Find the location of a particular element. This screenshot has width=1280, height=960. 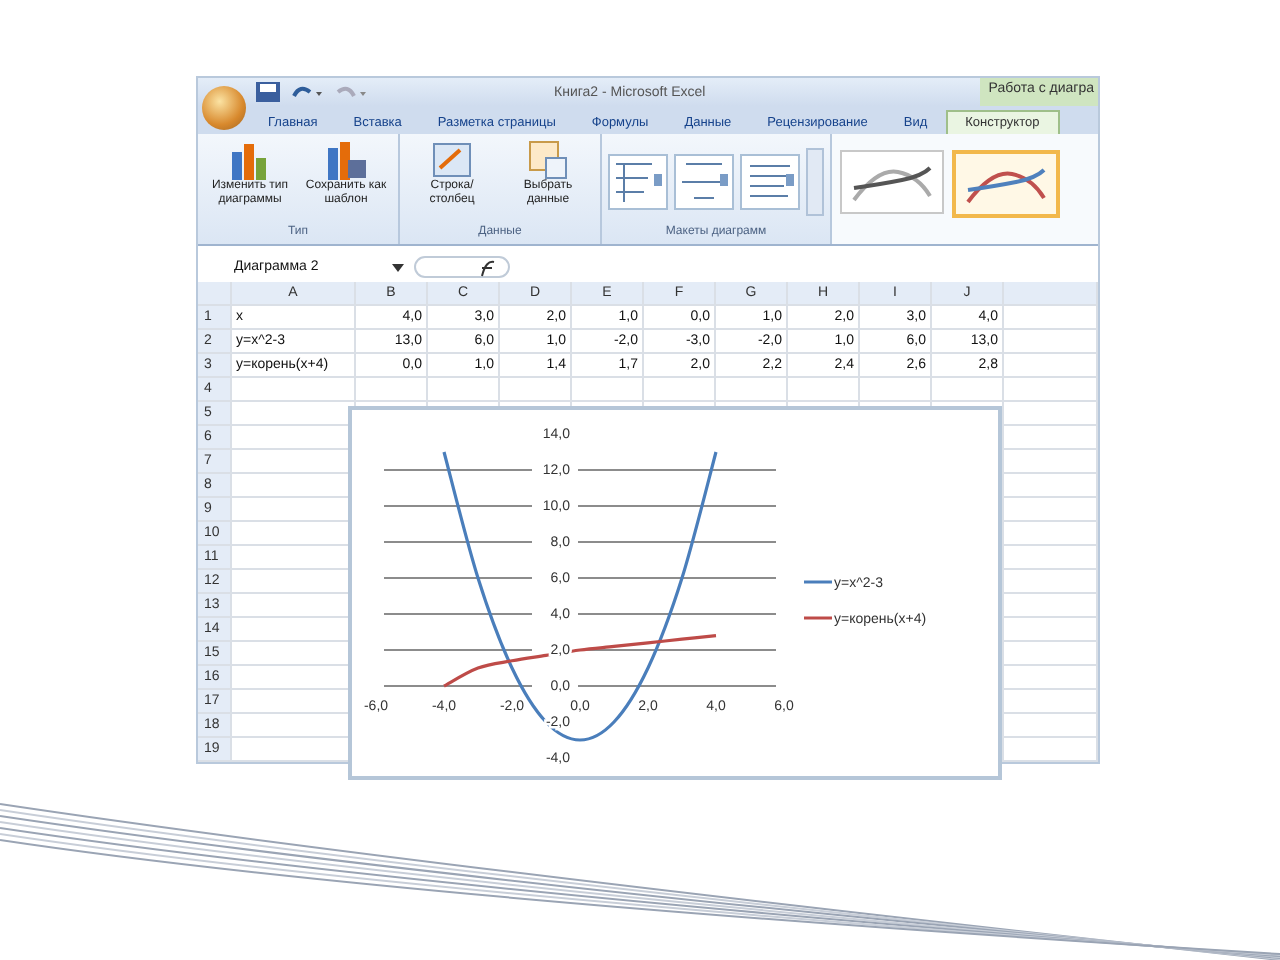

table-icon is located at coordinates (548, 160).